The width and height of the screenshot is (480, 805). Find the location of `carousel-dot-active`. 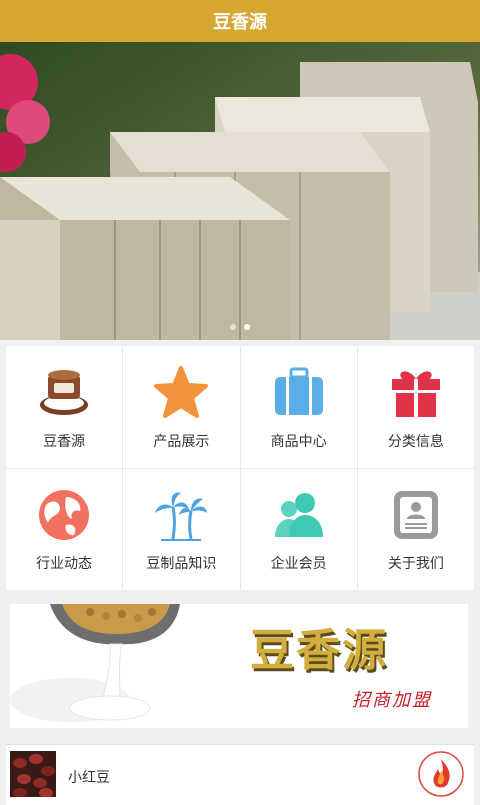

carousel-dot-active is located at coordinates (247, 327).